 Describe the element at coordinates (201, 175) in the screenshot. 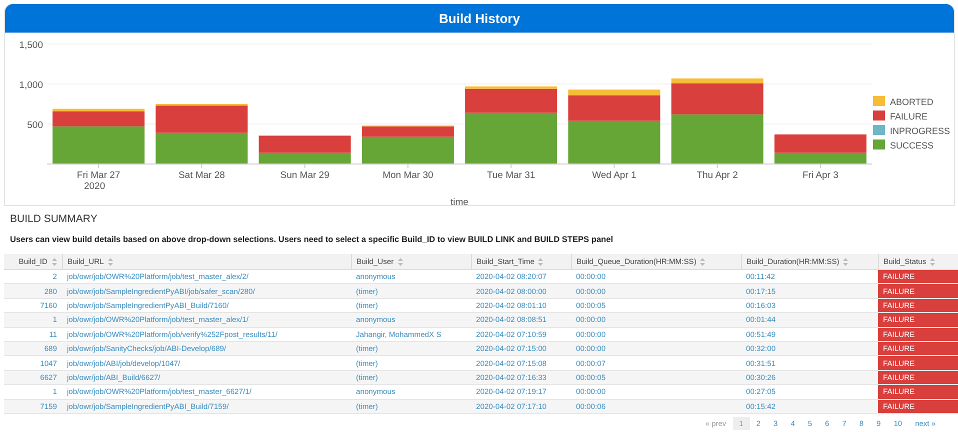

I see `x-tick-label: Sat Mar 28` at that location.